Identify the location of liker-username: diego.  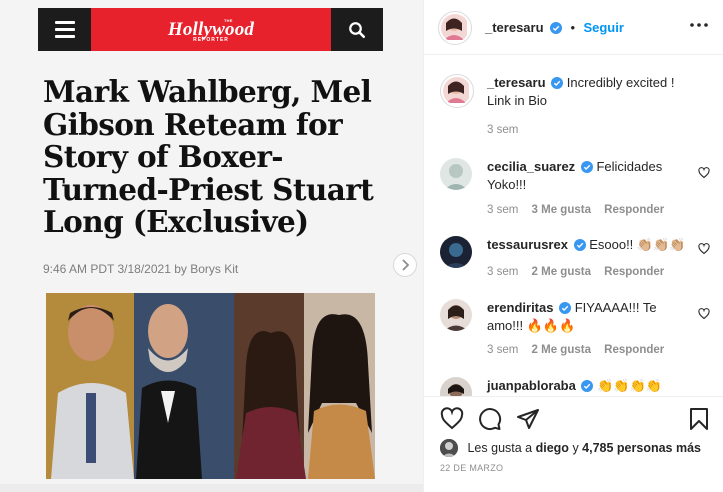
(552, 448).